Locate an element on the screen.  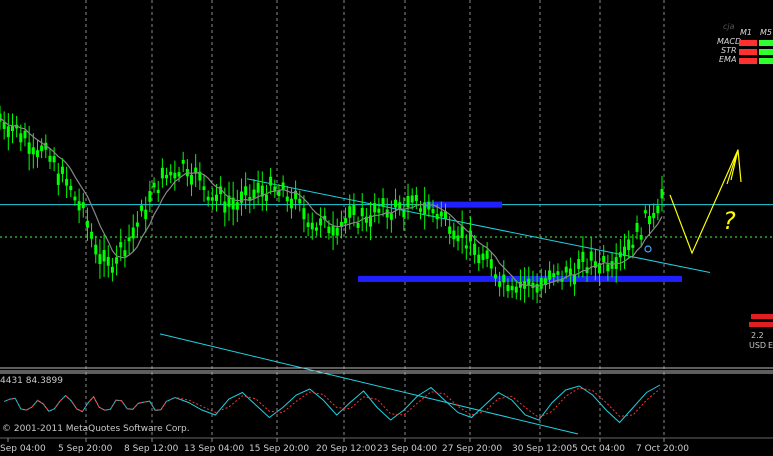
str-m5-signal is located at coordinates (766, 52).